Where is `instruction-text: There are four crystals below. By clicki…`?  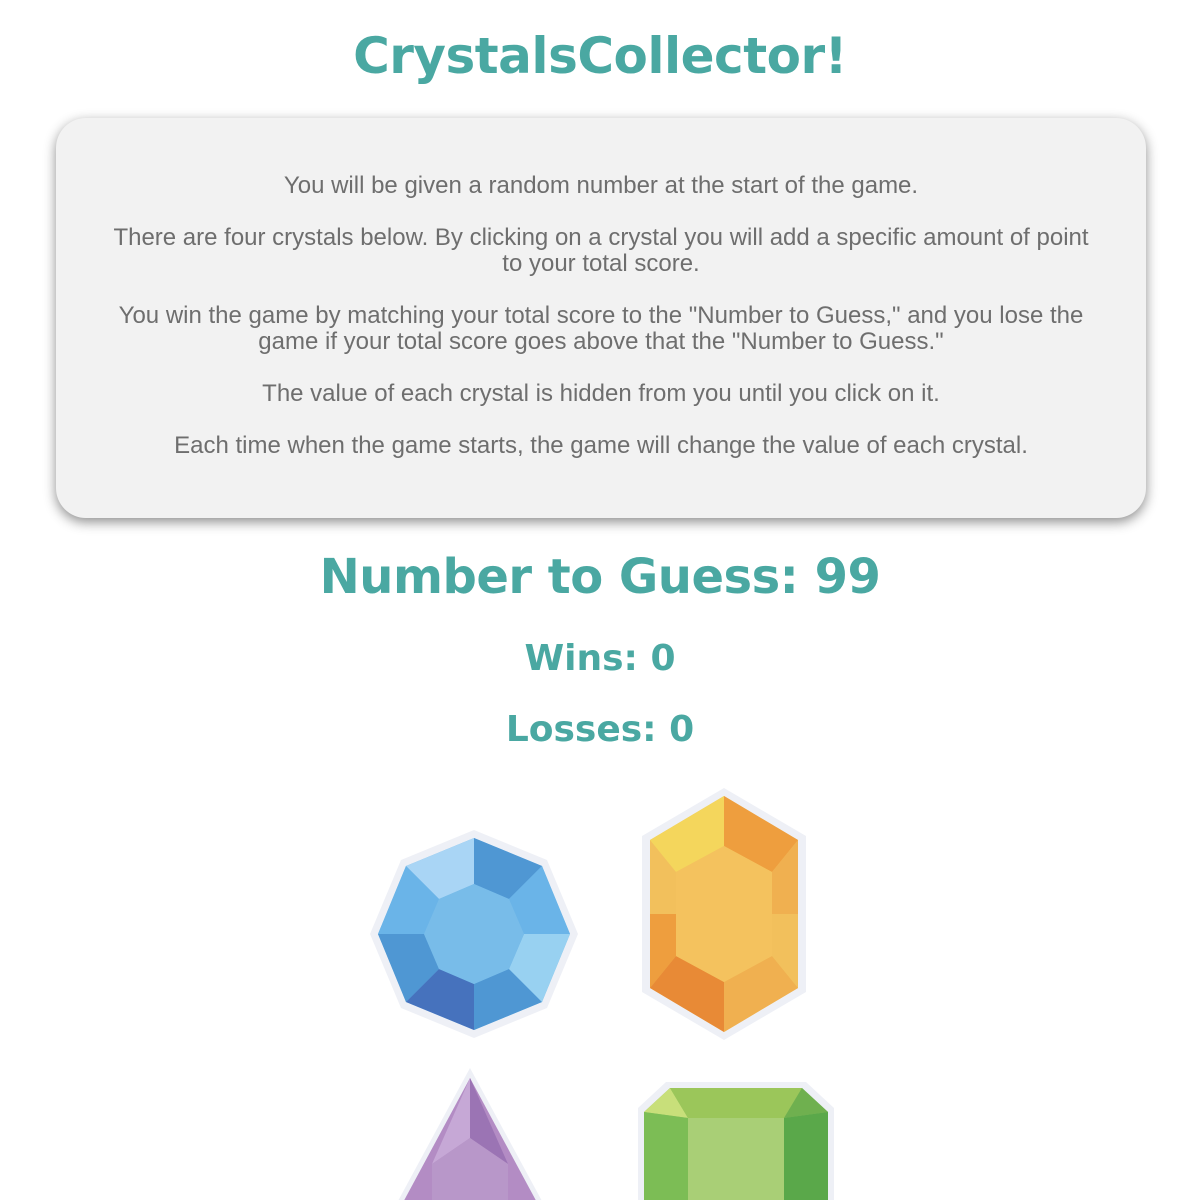 instruction-text: There are four crystals below. By clicki… is located at coordinates (601, 250).